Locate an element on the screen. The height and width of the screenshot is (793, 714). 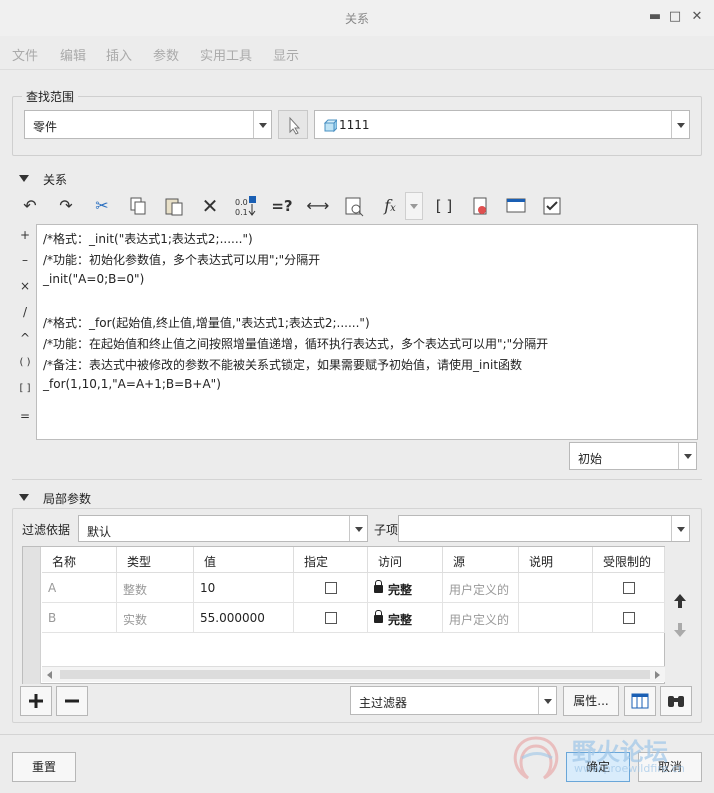
paste-icon is located at coordinates (174, 206).